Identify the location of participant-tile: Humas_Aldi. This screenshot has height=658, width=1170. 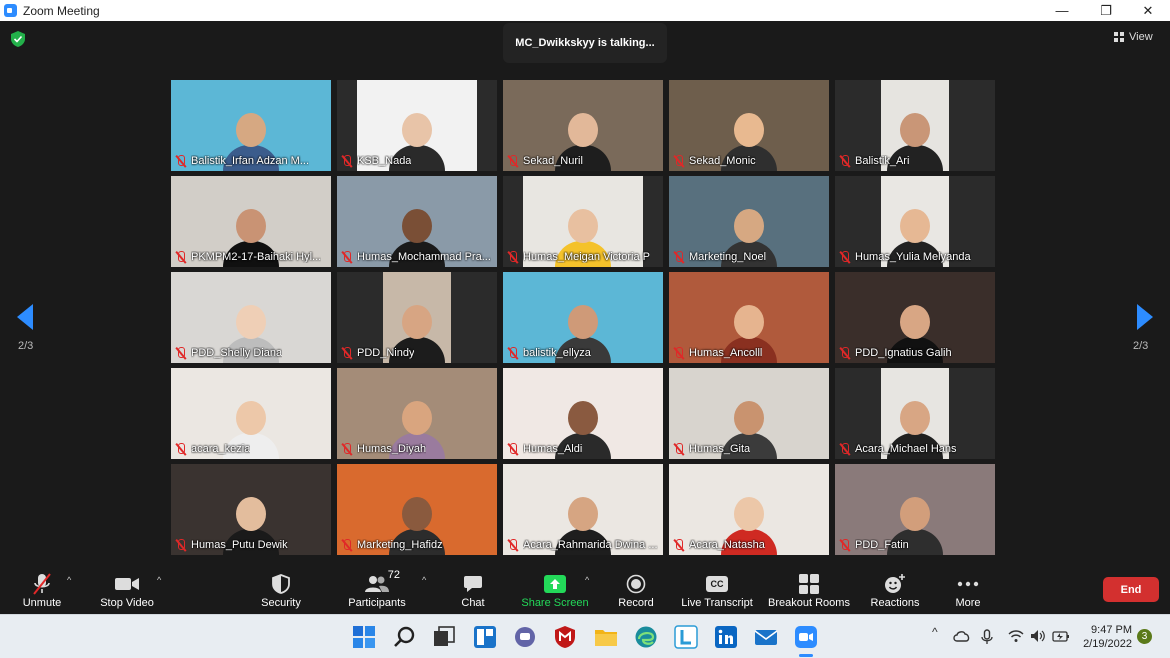
(583, 413).